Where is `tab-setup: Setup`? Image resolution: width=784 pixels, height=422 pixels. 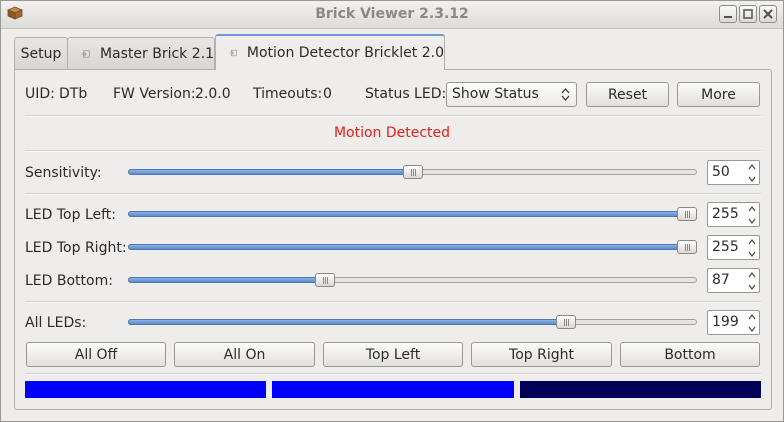
tab-setup: Setup is located at coordinates (41, 53).